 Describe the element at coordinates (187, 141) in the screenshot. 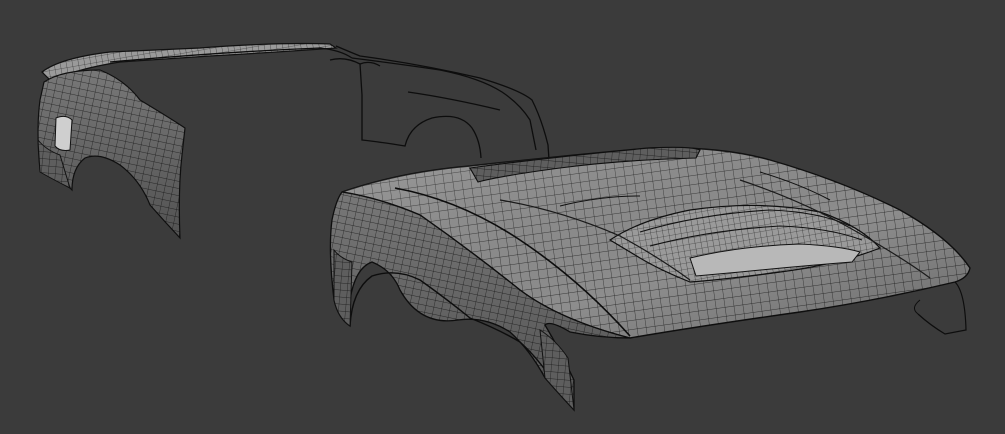

I see `rear-body-panel-mesh` at that location.